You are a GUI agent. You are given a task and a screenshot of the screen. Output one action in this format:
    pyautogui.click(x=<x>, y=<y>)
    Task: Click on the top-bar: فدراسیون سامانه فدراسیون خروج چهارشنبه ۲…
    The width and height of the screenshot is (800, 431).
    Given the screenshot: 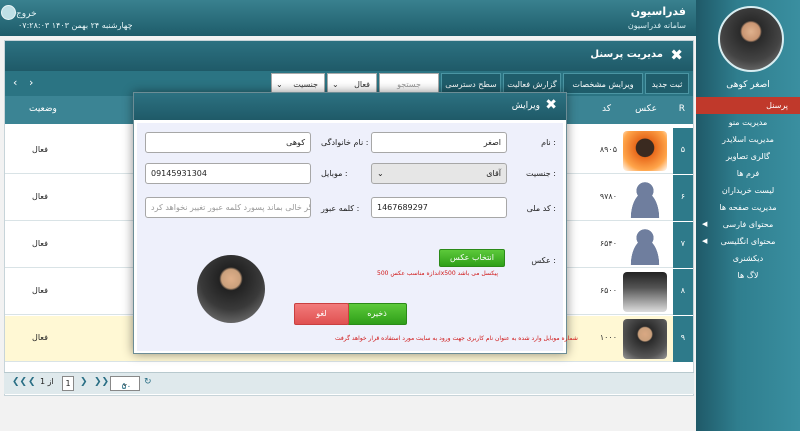 What is the action you would take?
    pyautogui.click(x=348, y=18)
    